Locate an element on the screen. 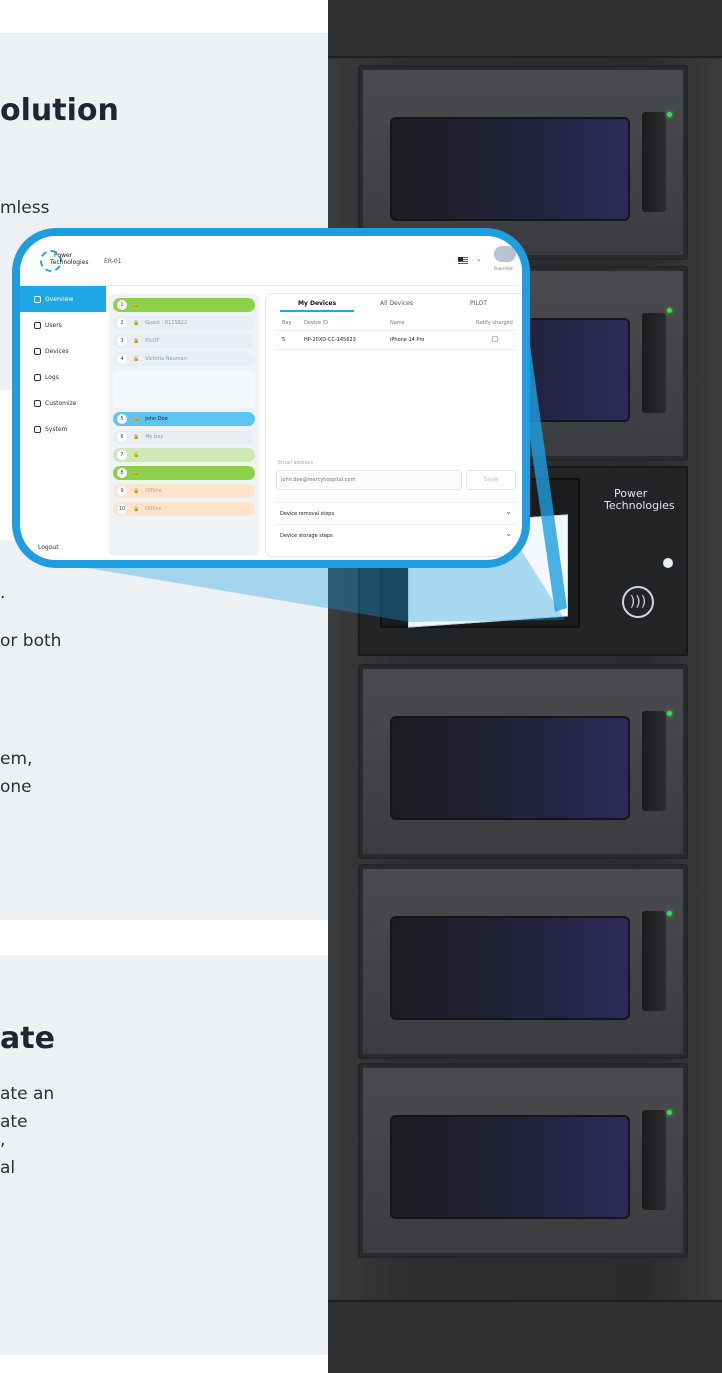 This screenshot has width=722, height=1373. accordion-label: Device removal steps is located at coordinates (307, 514).